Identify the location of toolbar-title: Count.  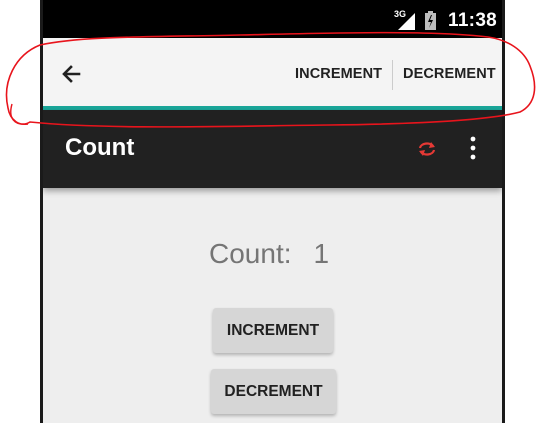
(100, 147).